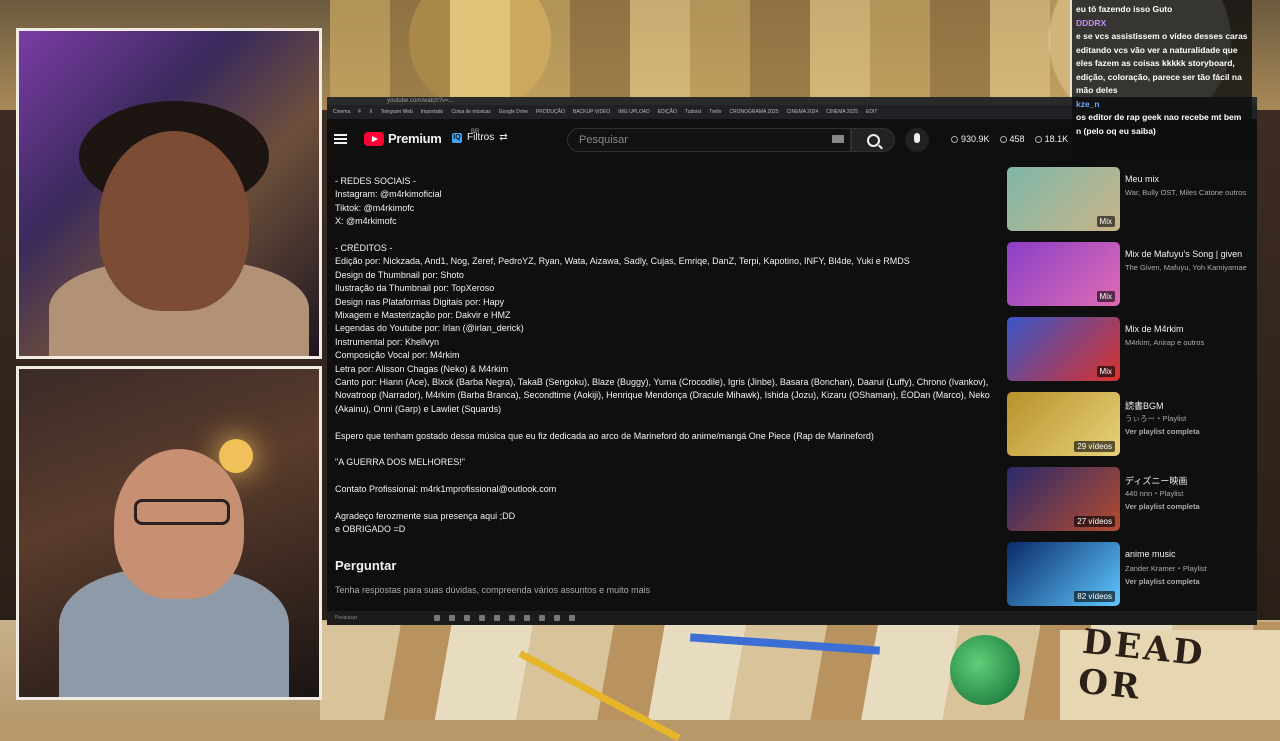 Image resolution: width=1280 pixels, height=741 pixels. Describe the element at coordinates (364, 248) in the screenshot. I see `creditos-header: - CRÉDITOS -` at that location.